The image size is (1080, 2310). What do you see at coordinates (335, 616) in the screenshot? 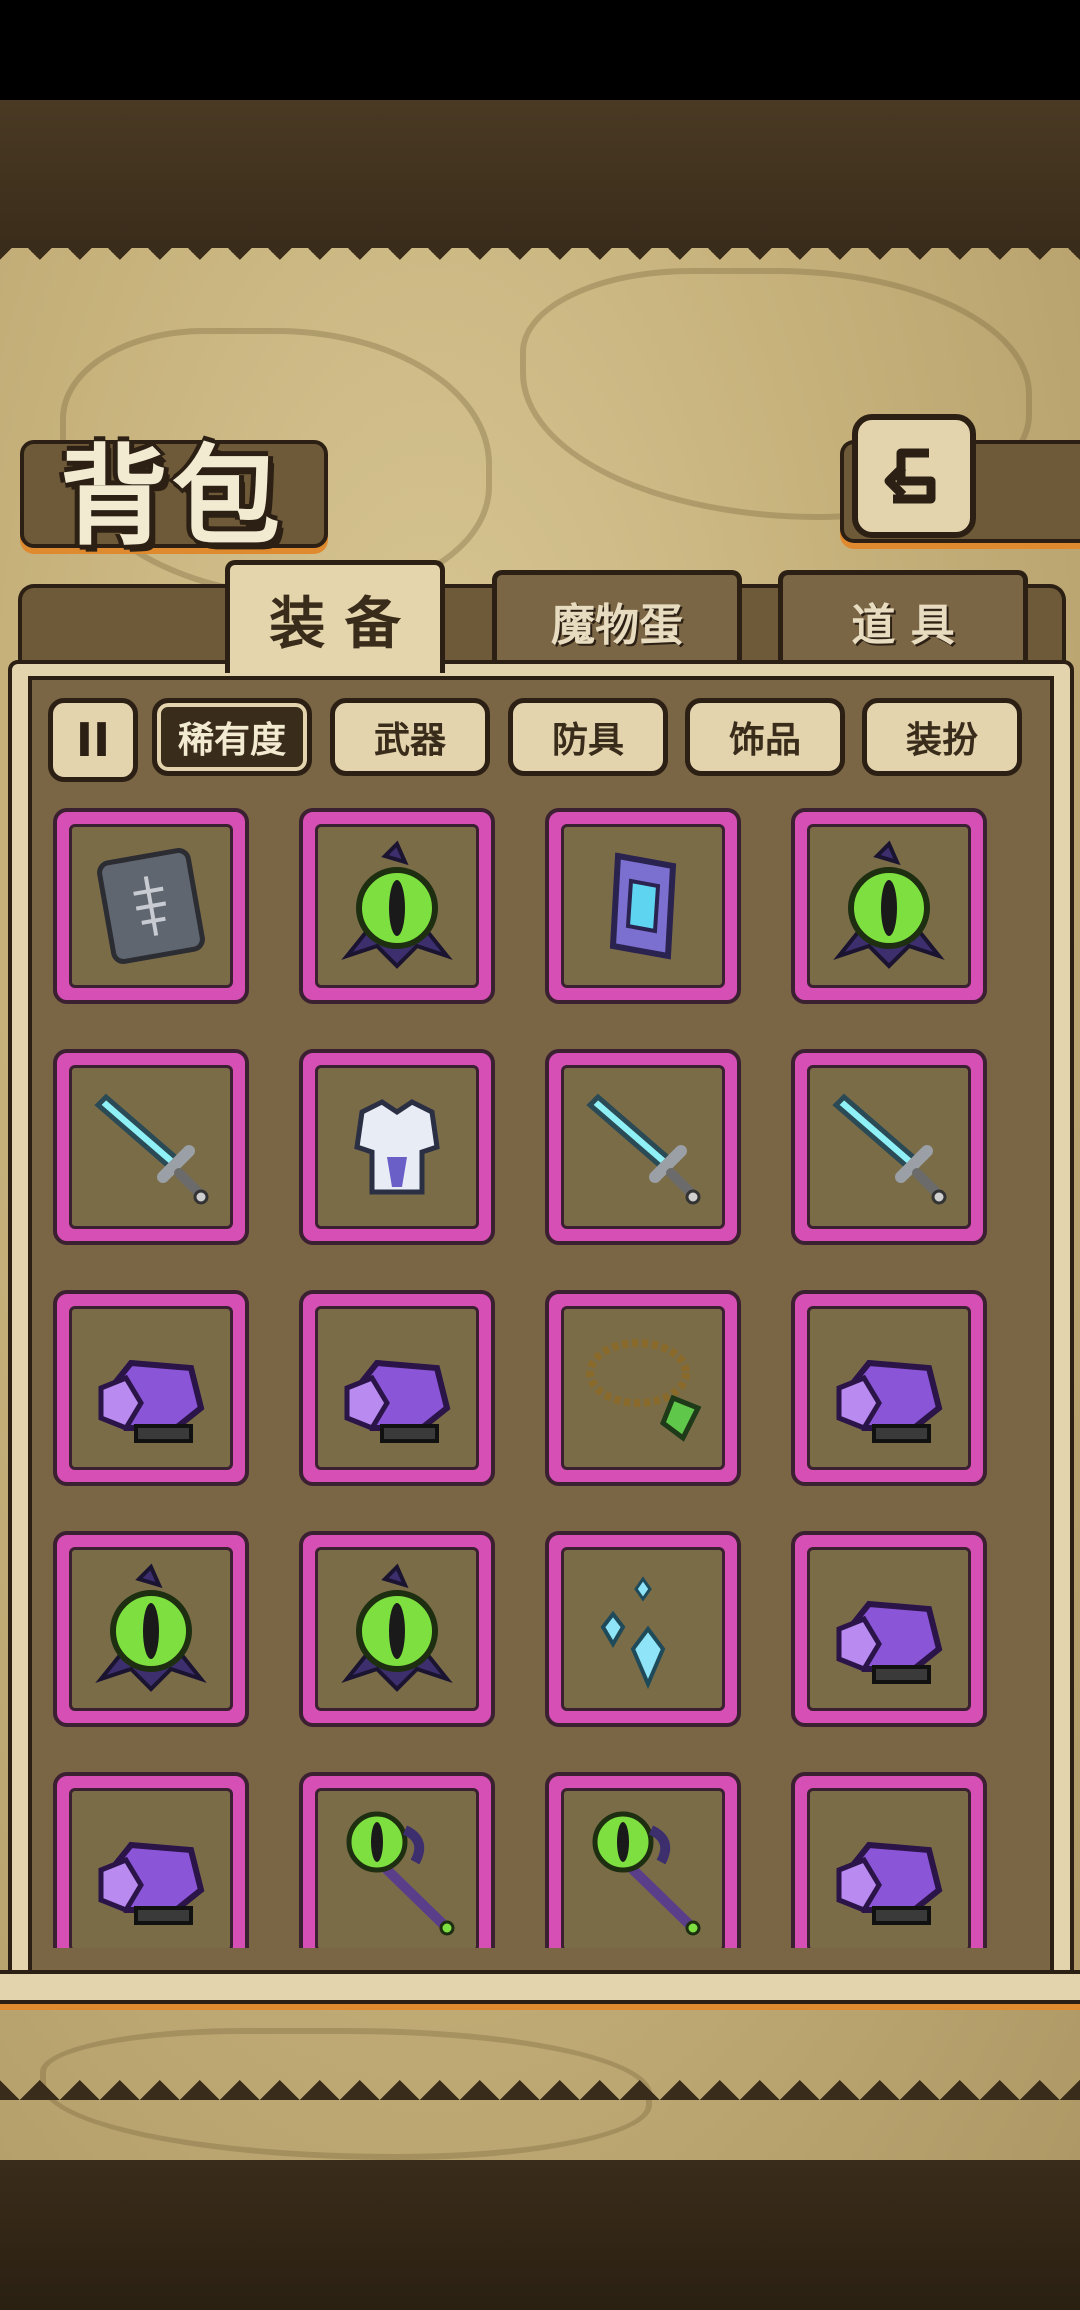
I see `tab-equipment: 装 备` at bounding box center [335, 616].